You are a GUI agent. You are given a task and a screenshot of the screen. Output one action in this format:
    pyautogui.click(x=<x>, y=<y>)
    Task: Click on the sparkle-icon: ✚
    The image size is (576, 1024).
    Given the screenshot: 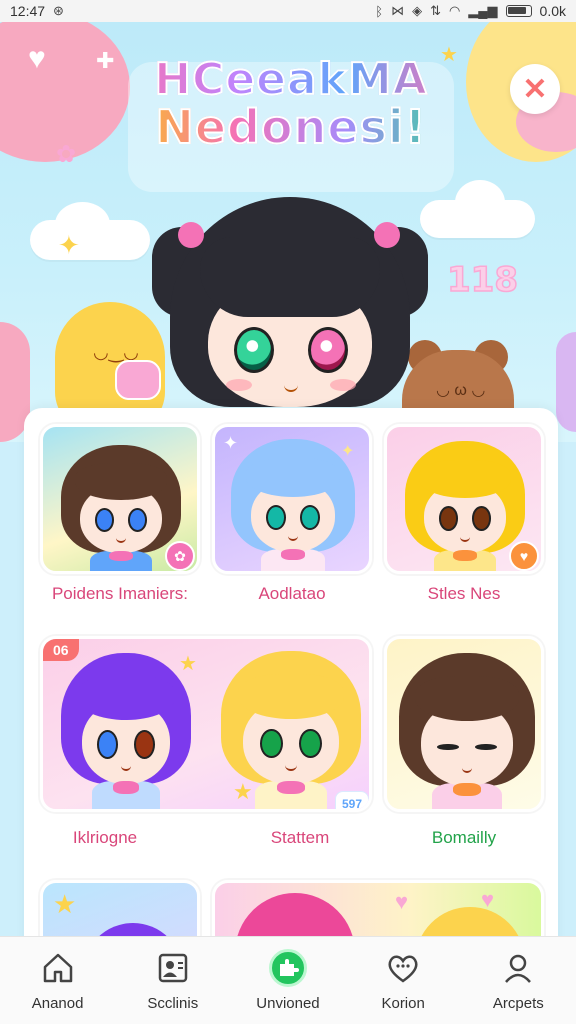 What is the action you would take?
    pyautogui.click(x=105, y=60)
    